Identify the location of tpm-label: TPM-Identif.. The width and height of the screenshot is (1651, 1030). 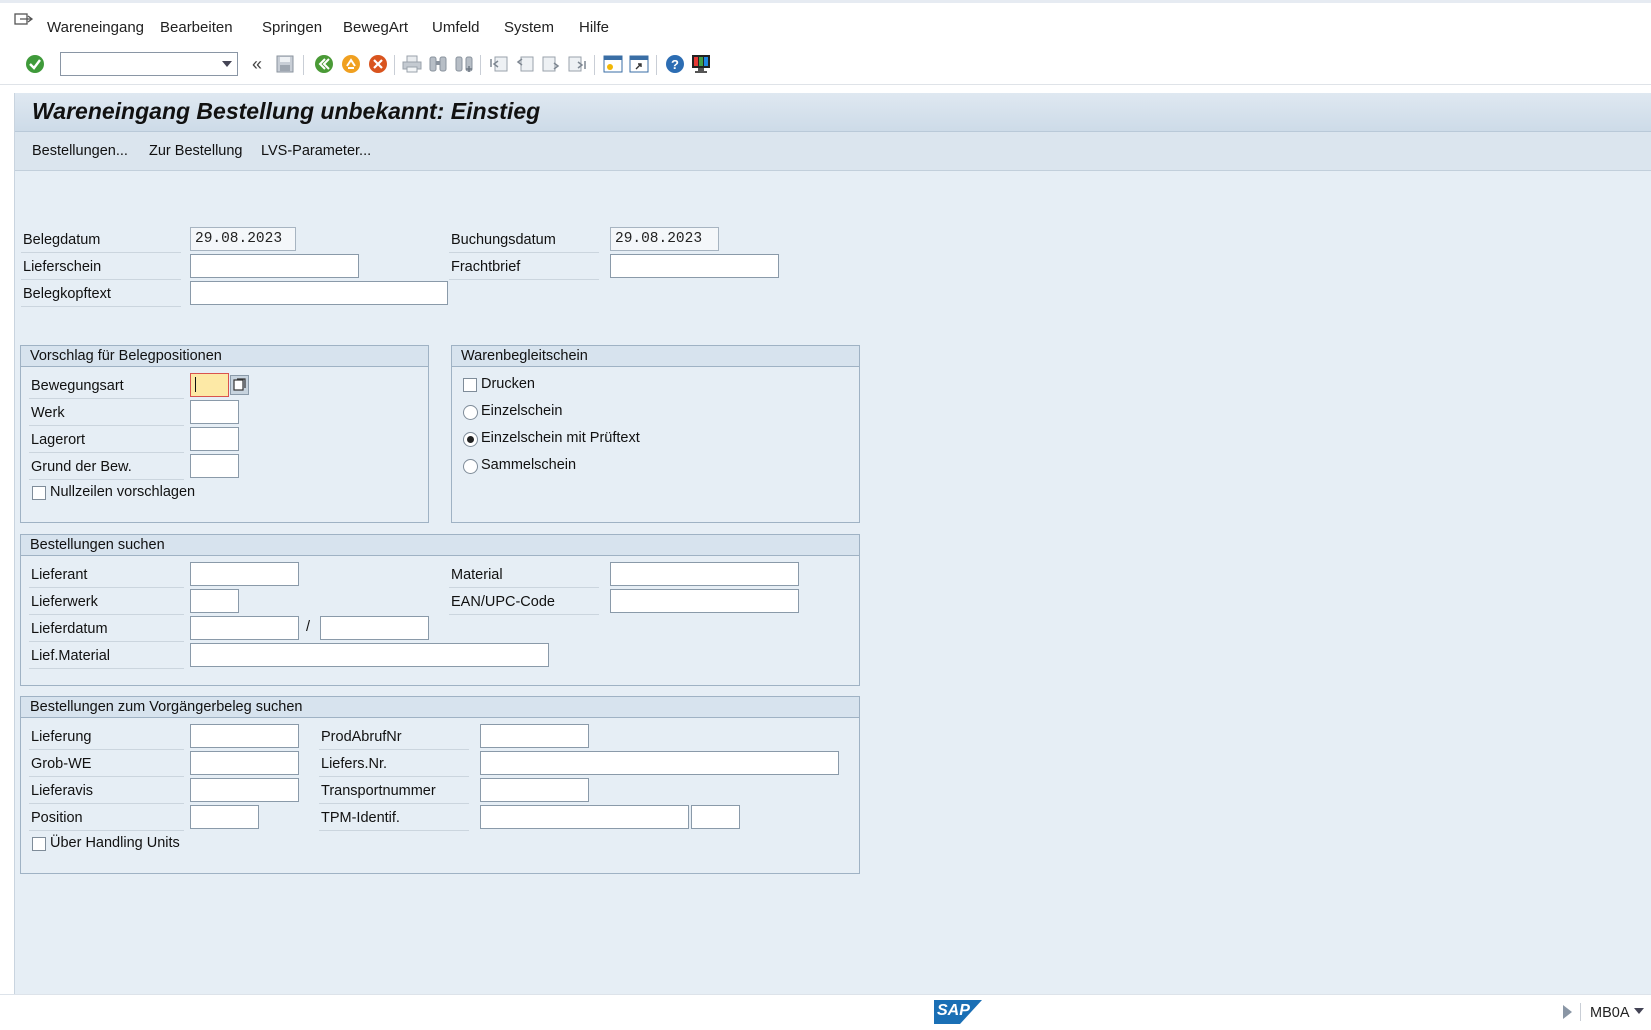
(394, 818).